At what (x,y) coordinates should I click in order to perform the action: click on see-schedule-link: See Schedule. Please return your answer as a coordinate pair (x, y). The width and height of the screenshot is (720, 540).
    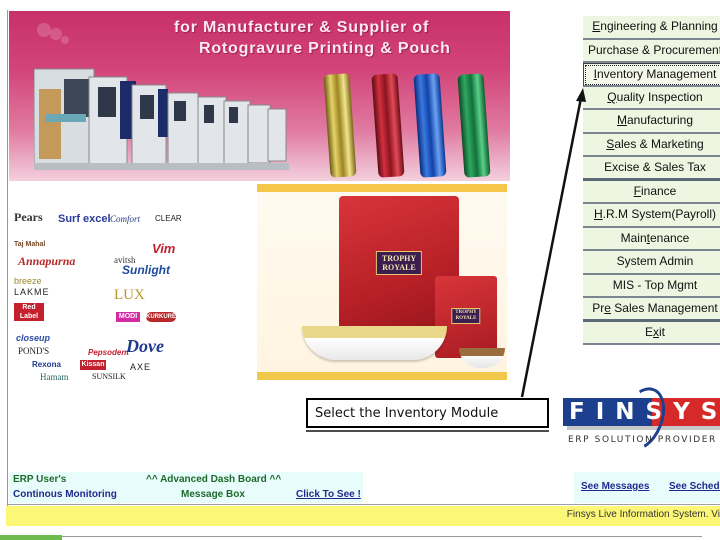
    Looking at the image, I should click on (694, 486).